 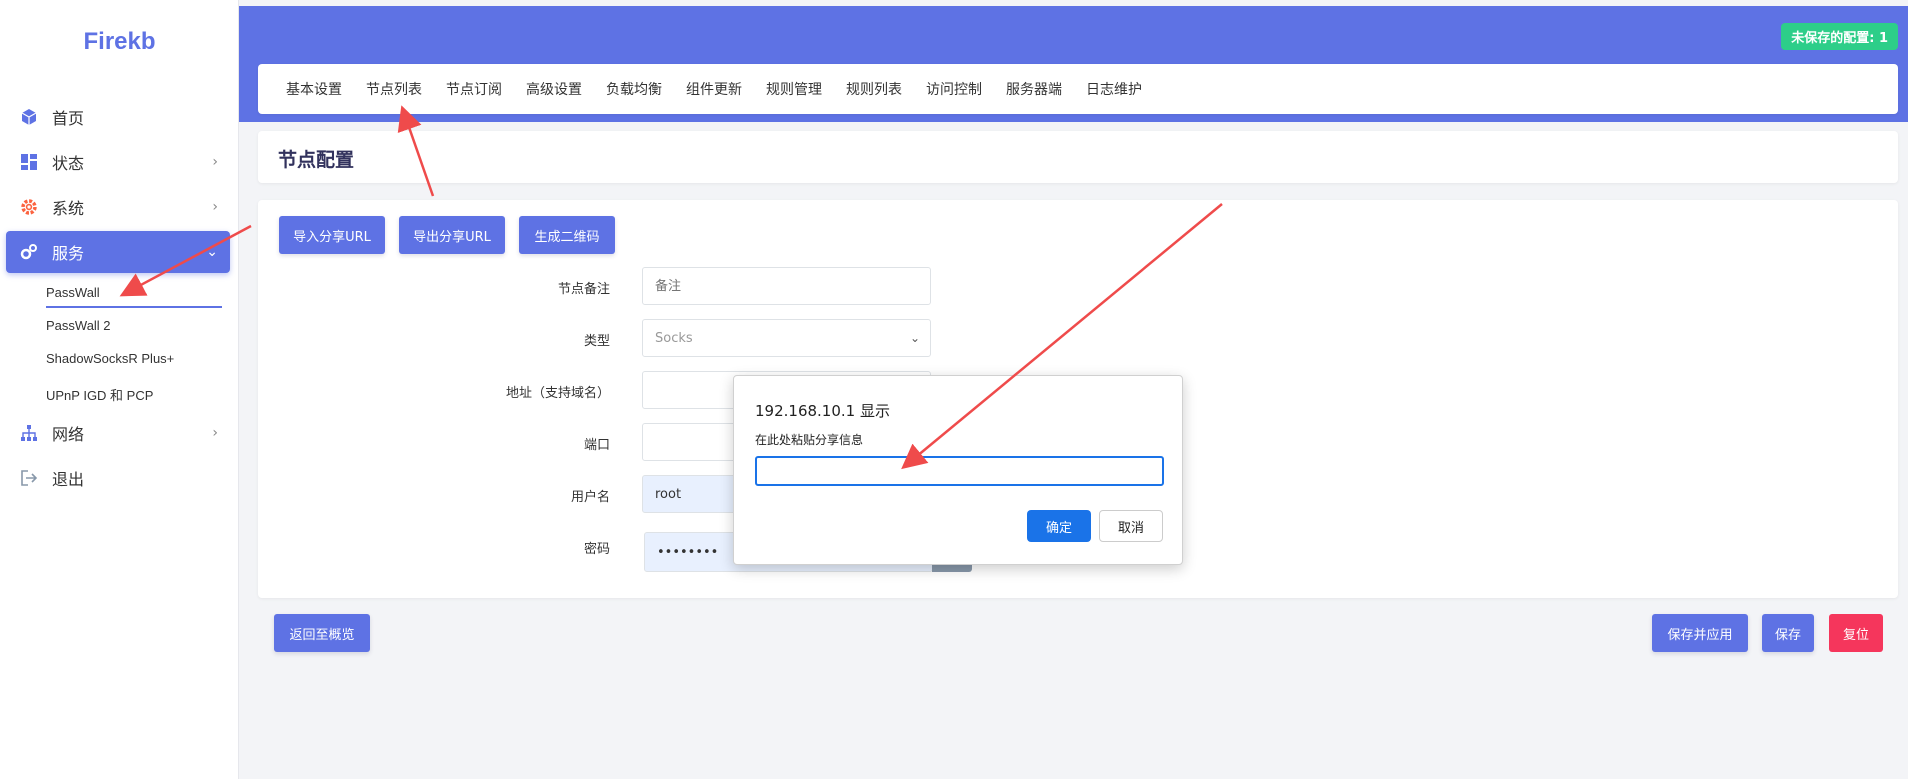 What do you see at coordinates (874, 89) in the screenshot?
I see `tab-rule-list: 规则列表` at bounding box center [874, 89].